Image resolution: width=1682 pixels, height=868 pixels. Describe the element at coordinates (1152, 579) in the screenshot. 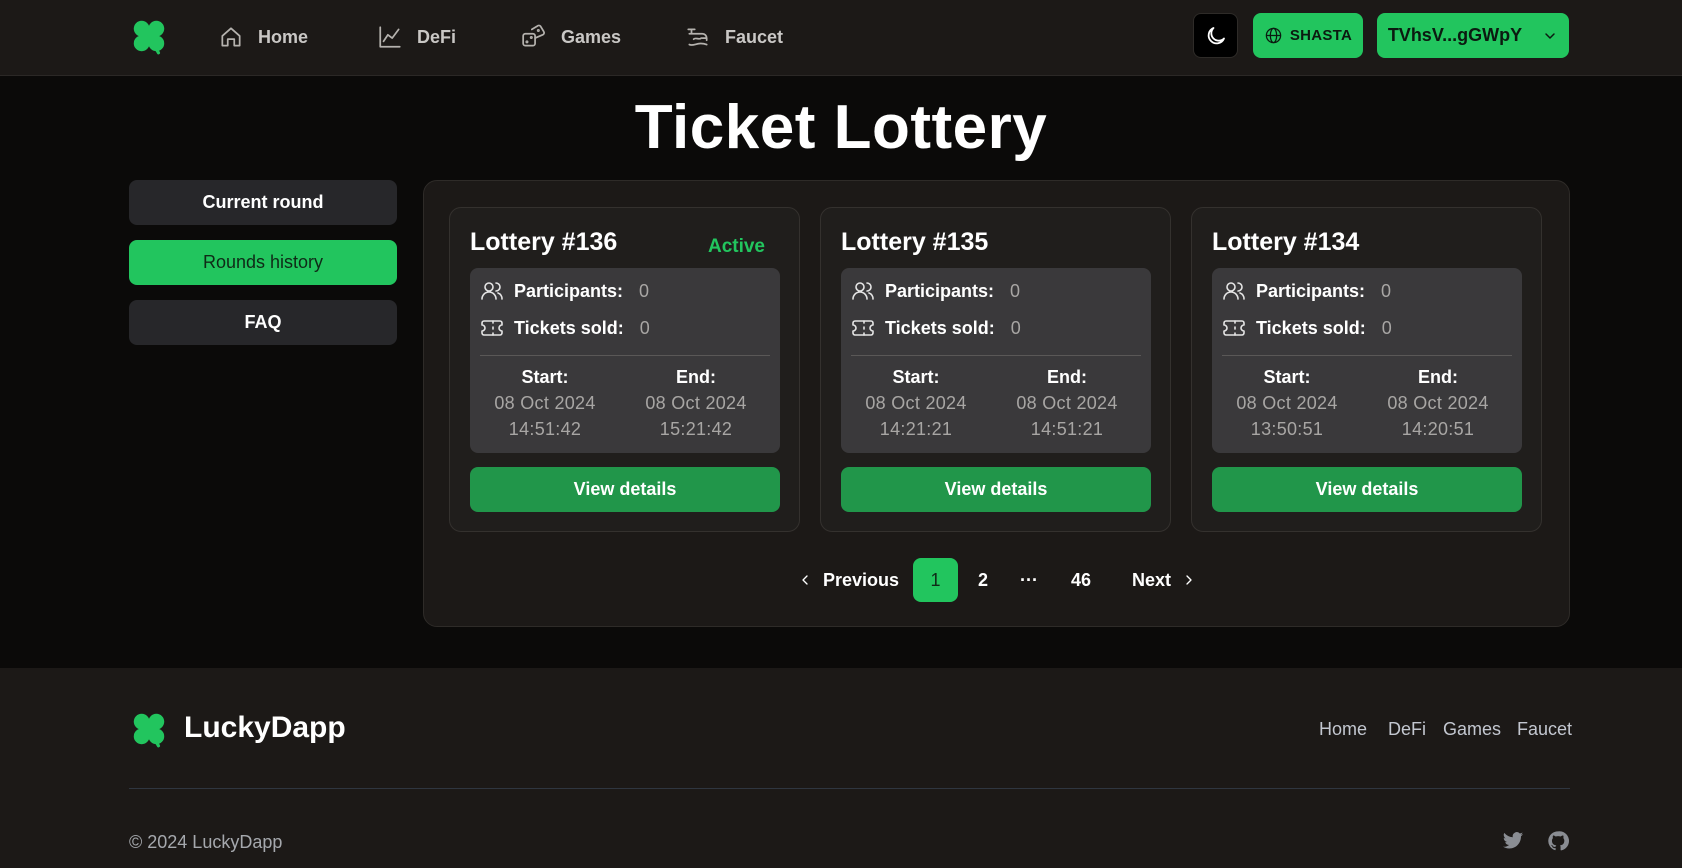

I see `next-label: Next` at that location.